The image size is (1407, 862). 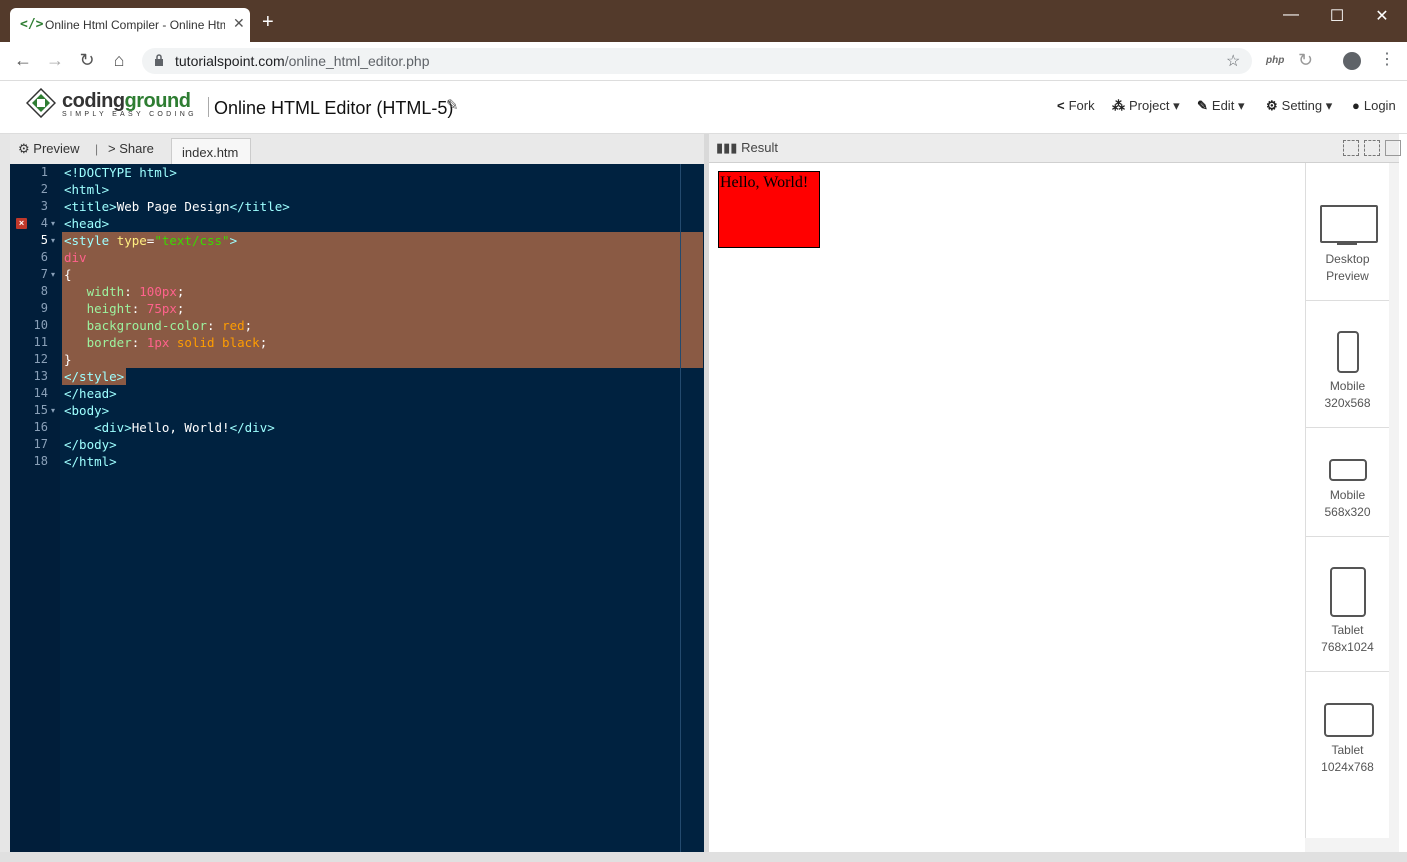 What do you see at coordinates (208, 107) in the screenshot?
I see `header-divider` at bounding box center [208, 107].